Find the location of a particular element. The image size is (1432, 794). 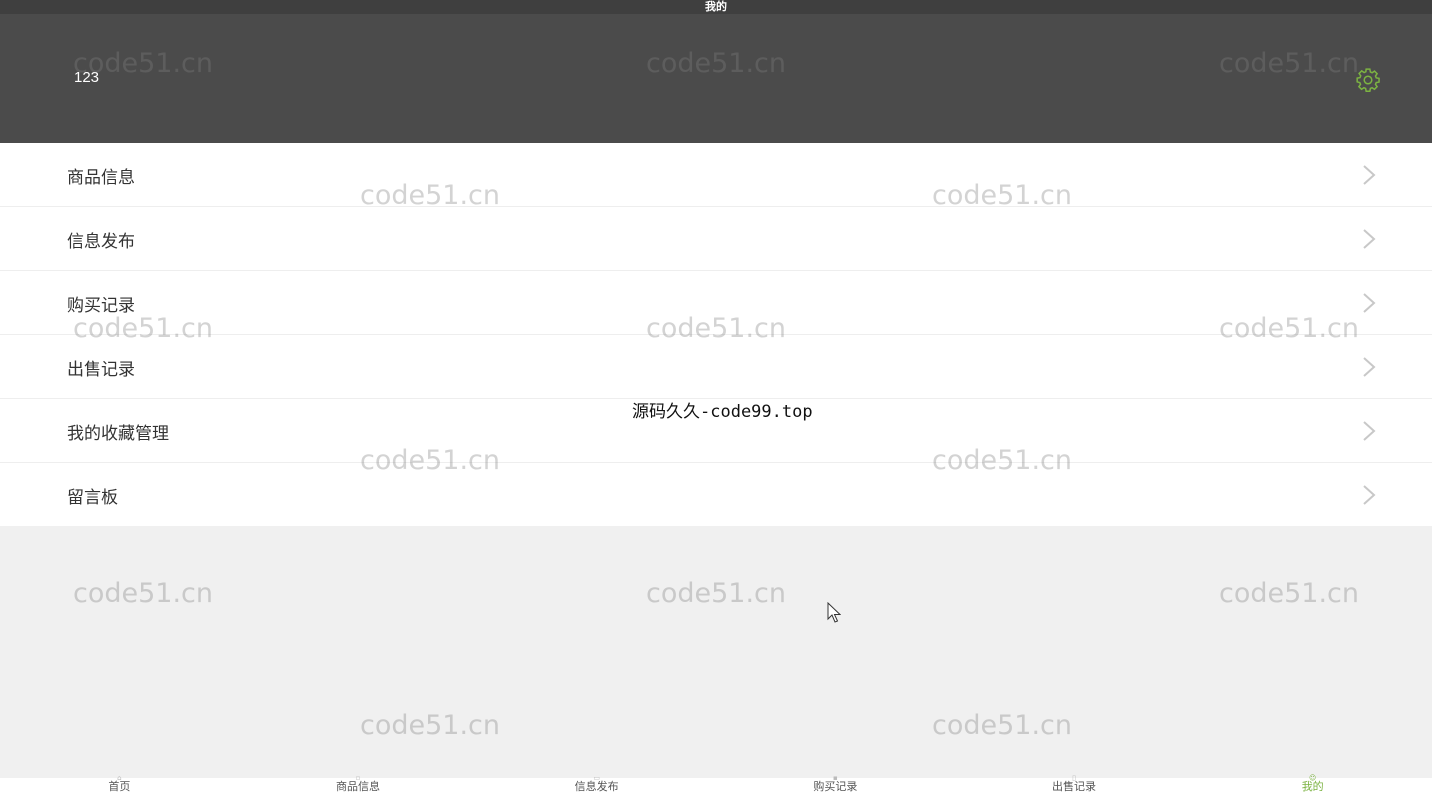

tab-mine: ☺ 我的 is located at coordinates (1312, 784).